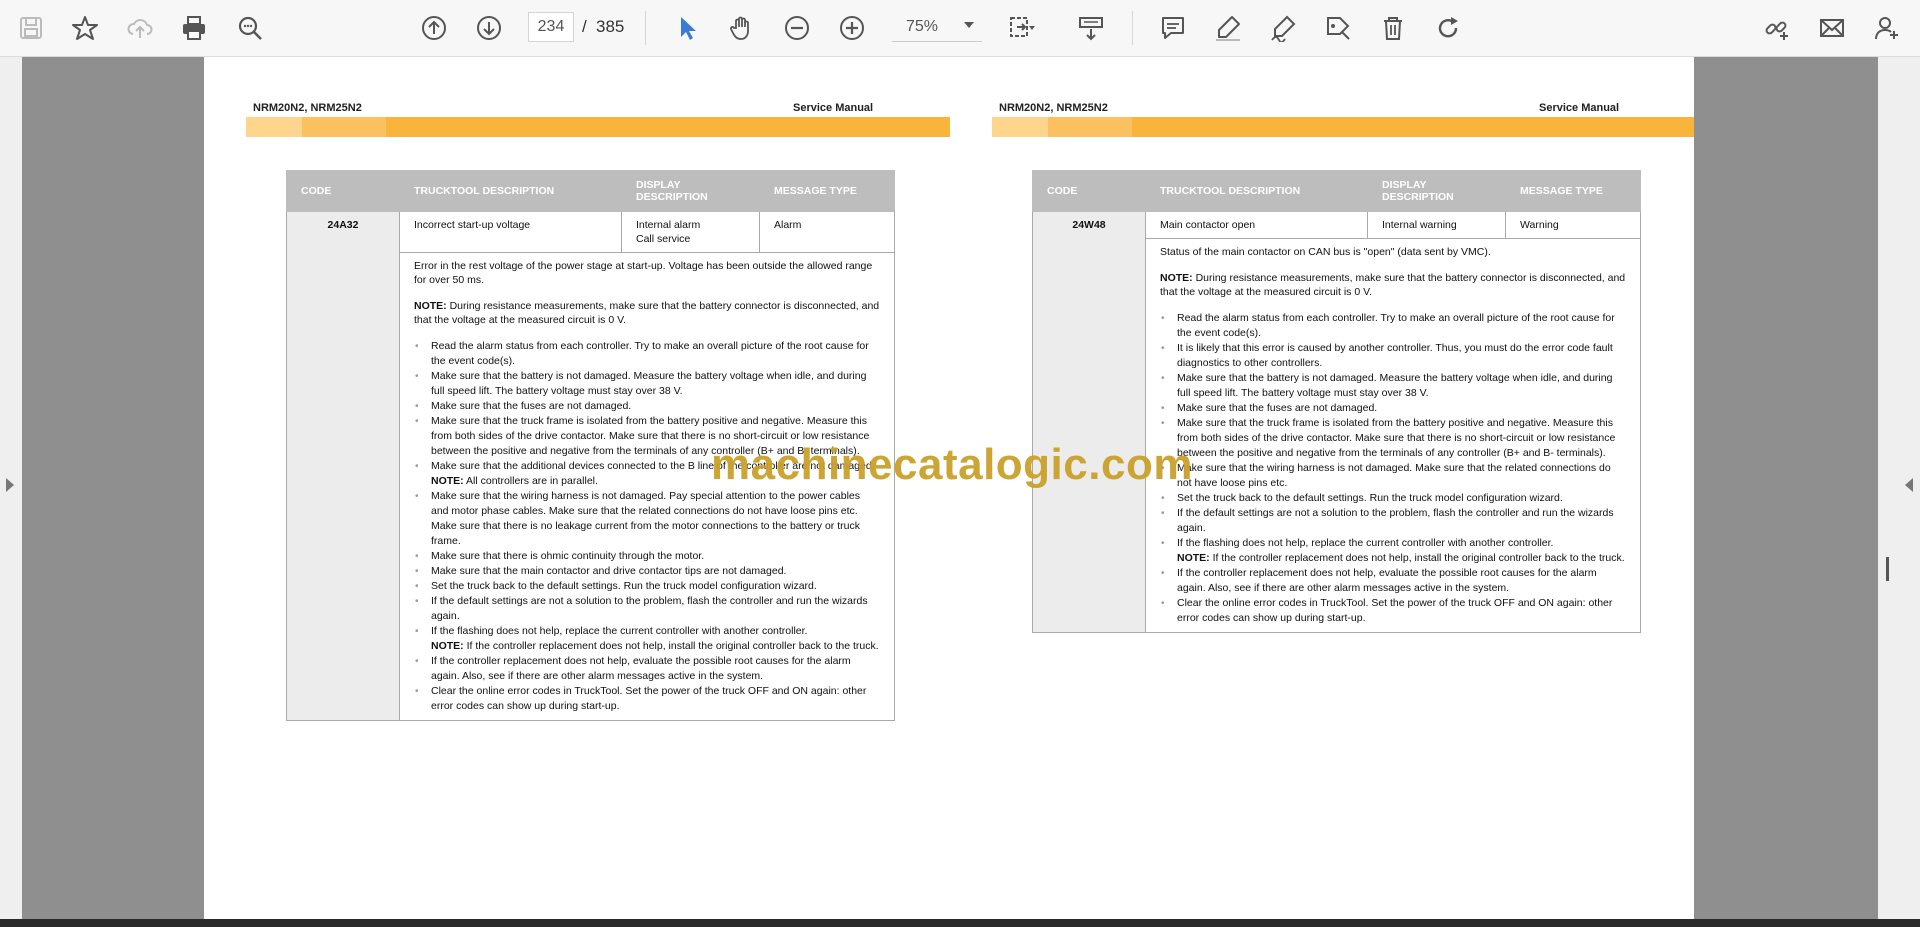  I want to click on display-description: Internal alarm Call service, so click(690, 232).